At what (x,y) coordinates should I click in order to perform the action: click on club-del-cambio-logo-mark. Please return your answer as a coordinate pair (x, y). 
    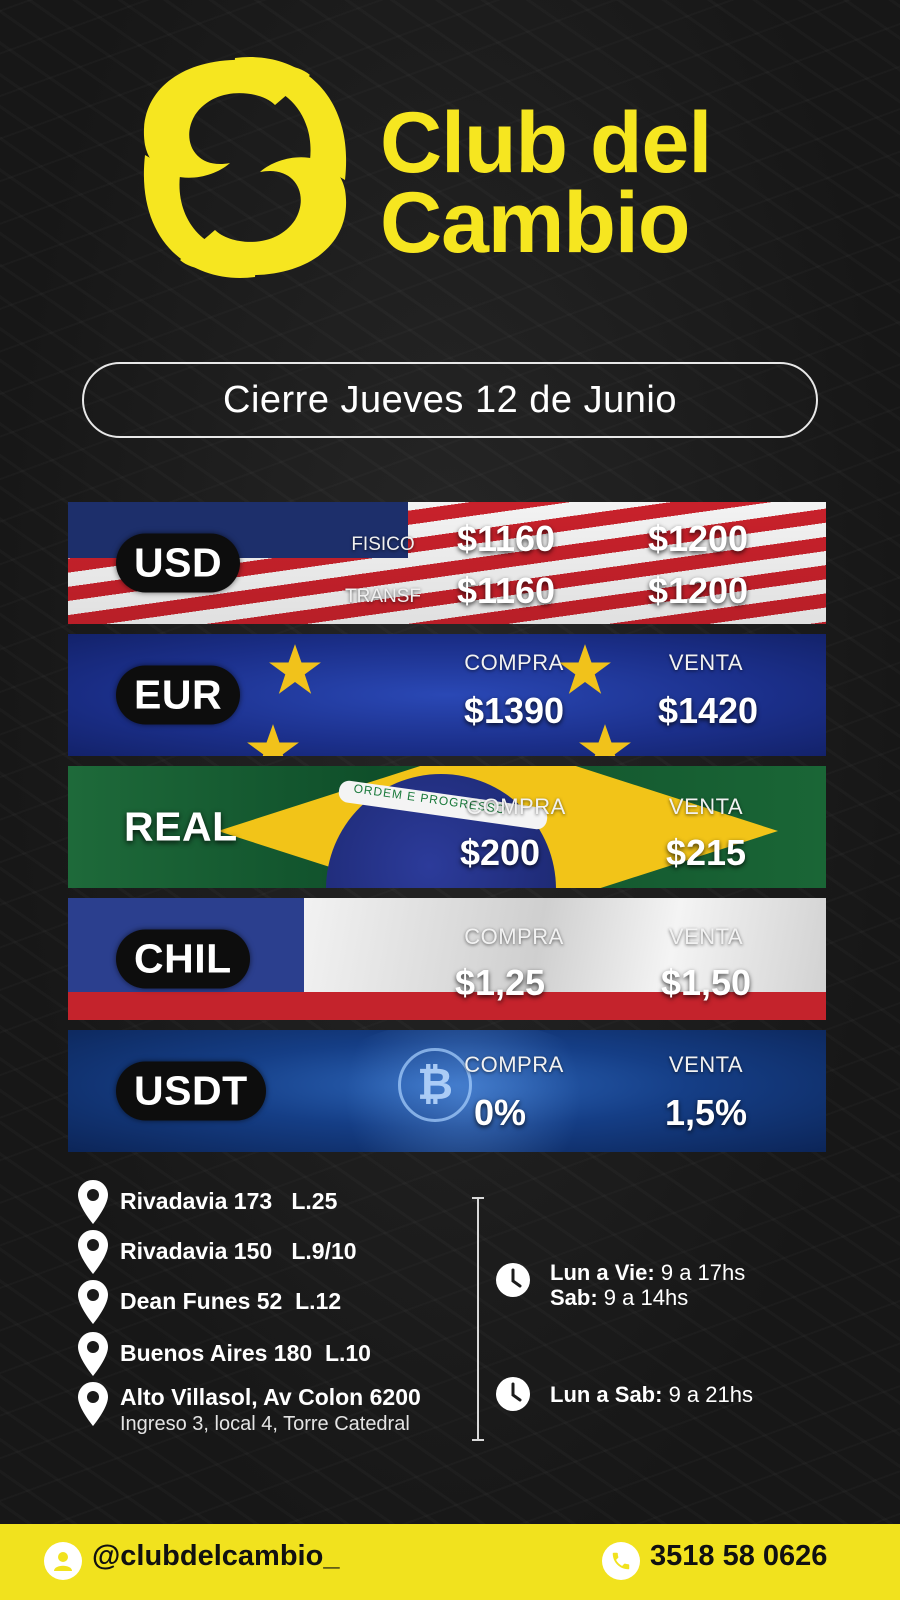
    Looking at the image, I should click on (245, 167).